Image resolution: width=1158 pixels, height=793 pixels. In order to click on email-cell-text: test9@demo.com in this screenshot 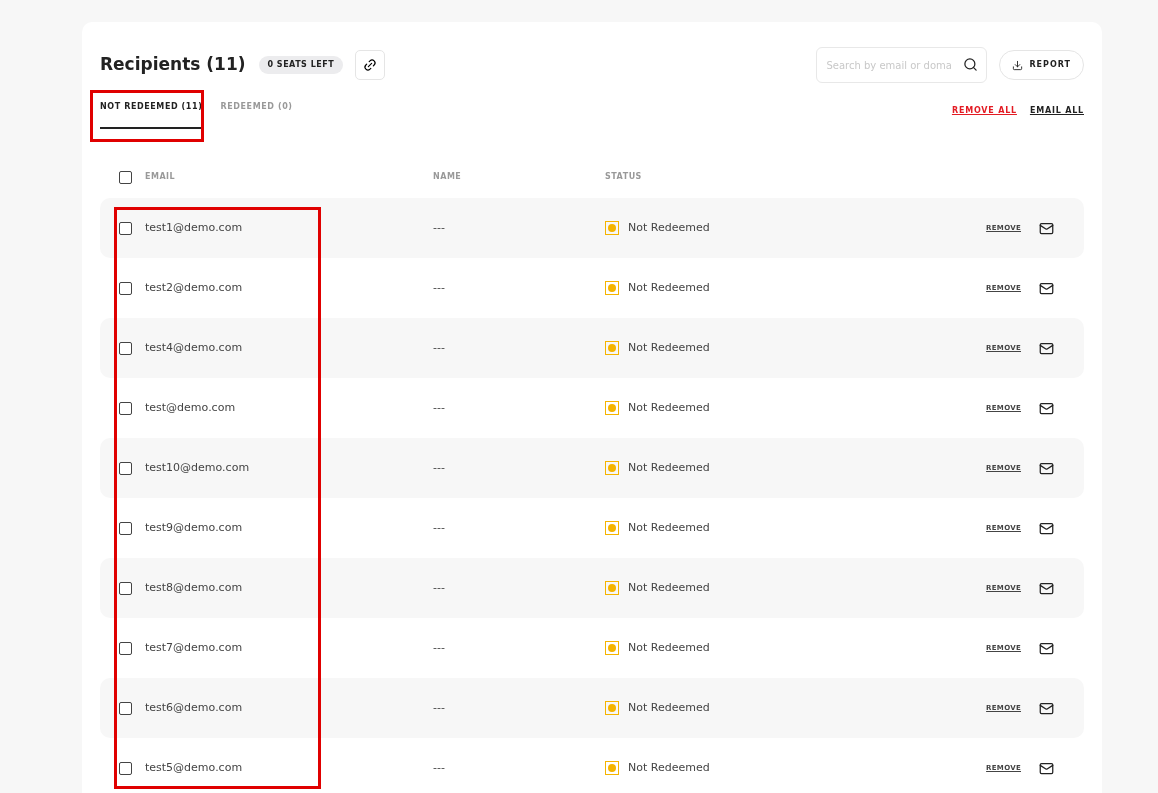, I will do `click(194, 527)`.